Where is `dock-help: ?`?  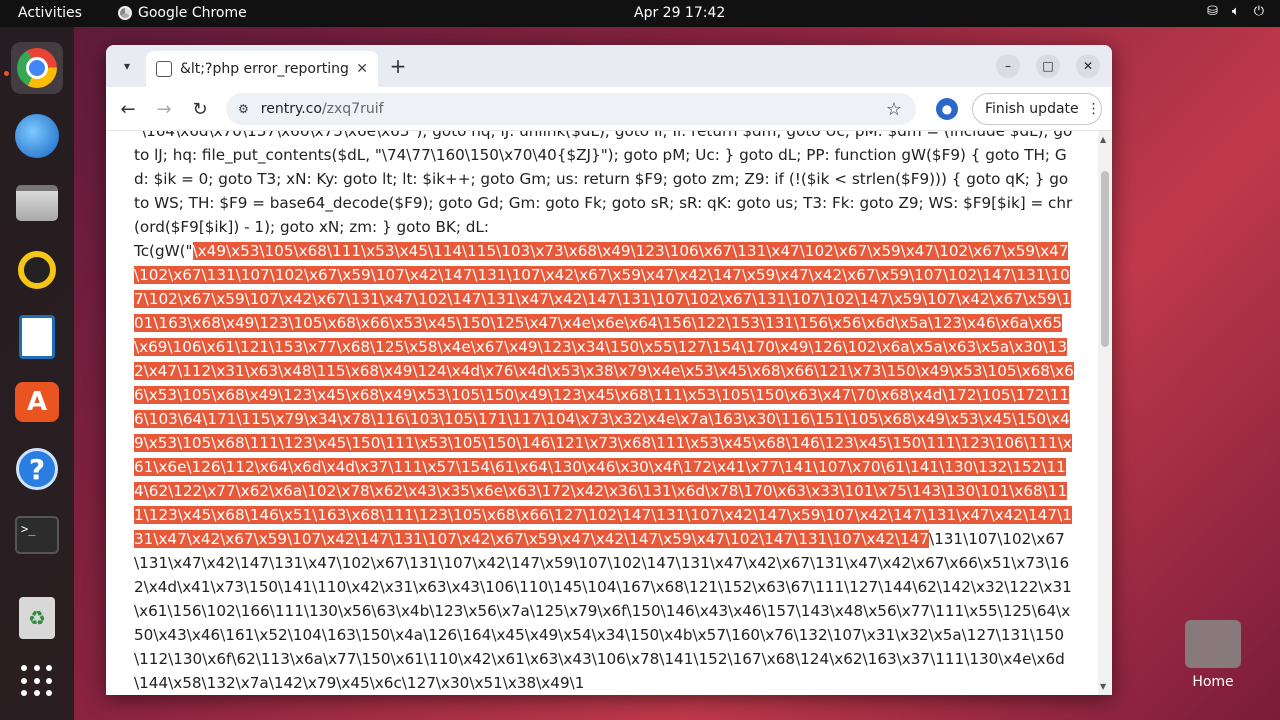
dock-help: ? is located at coordinates (37, 469).